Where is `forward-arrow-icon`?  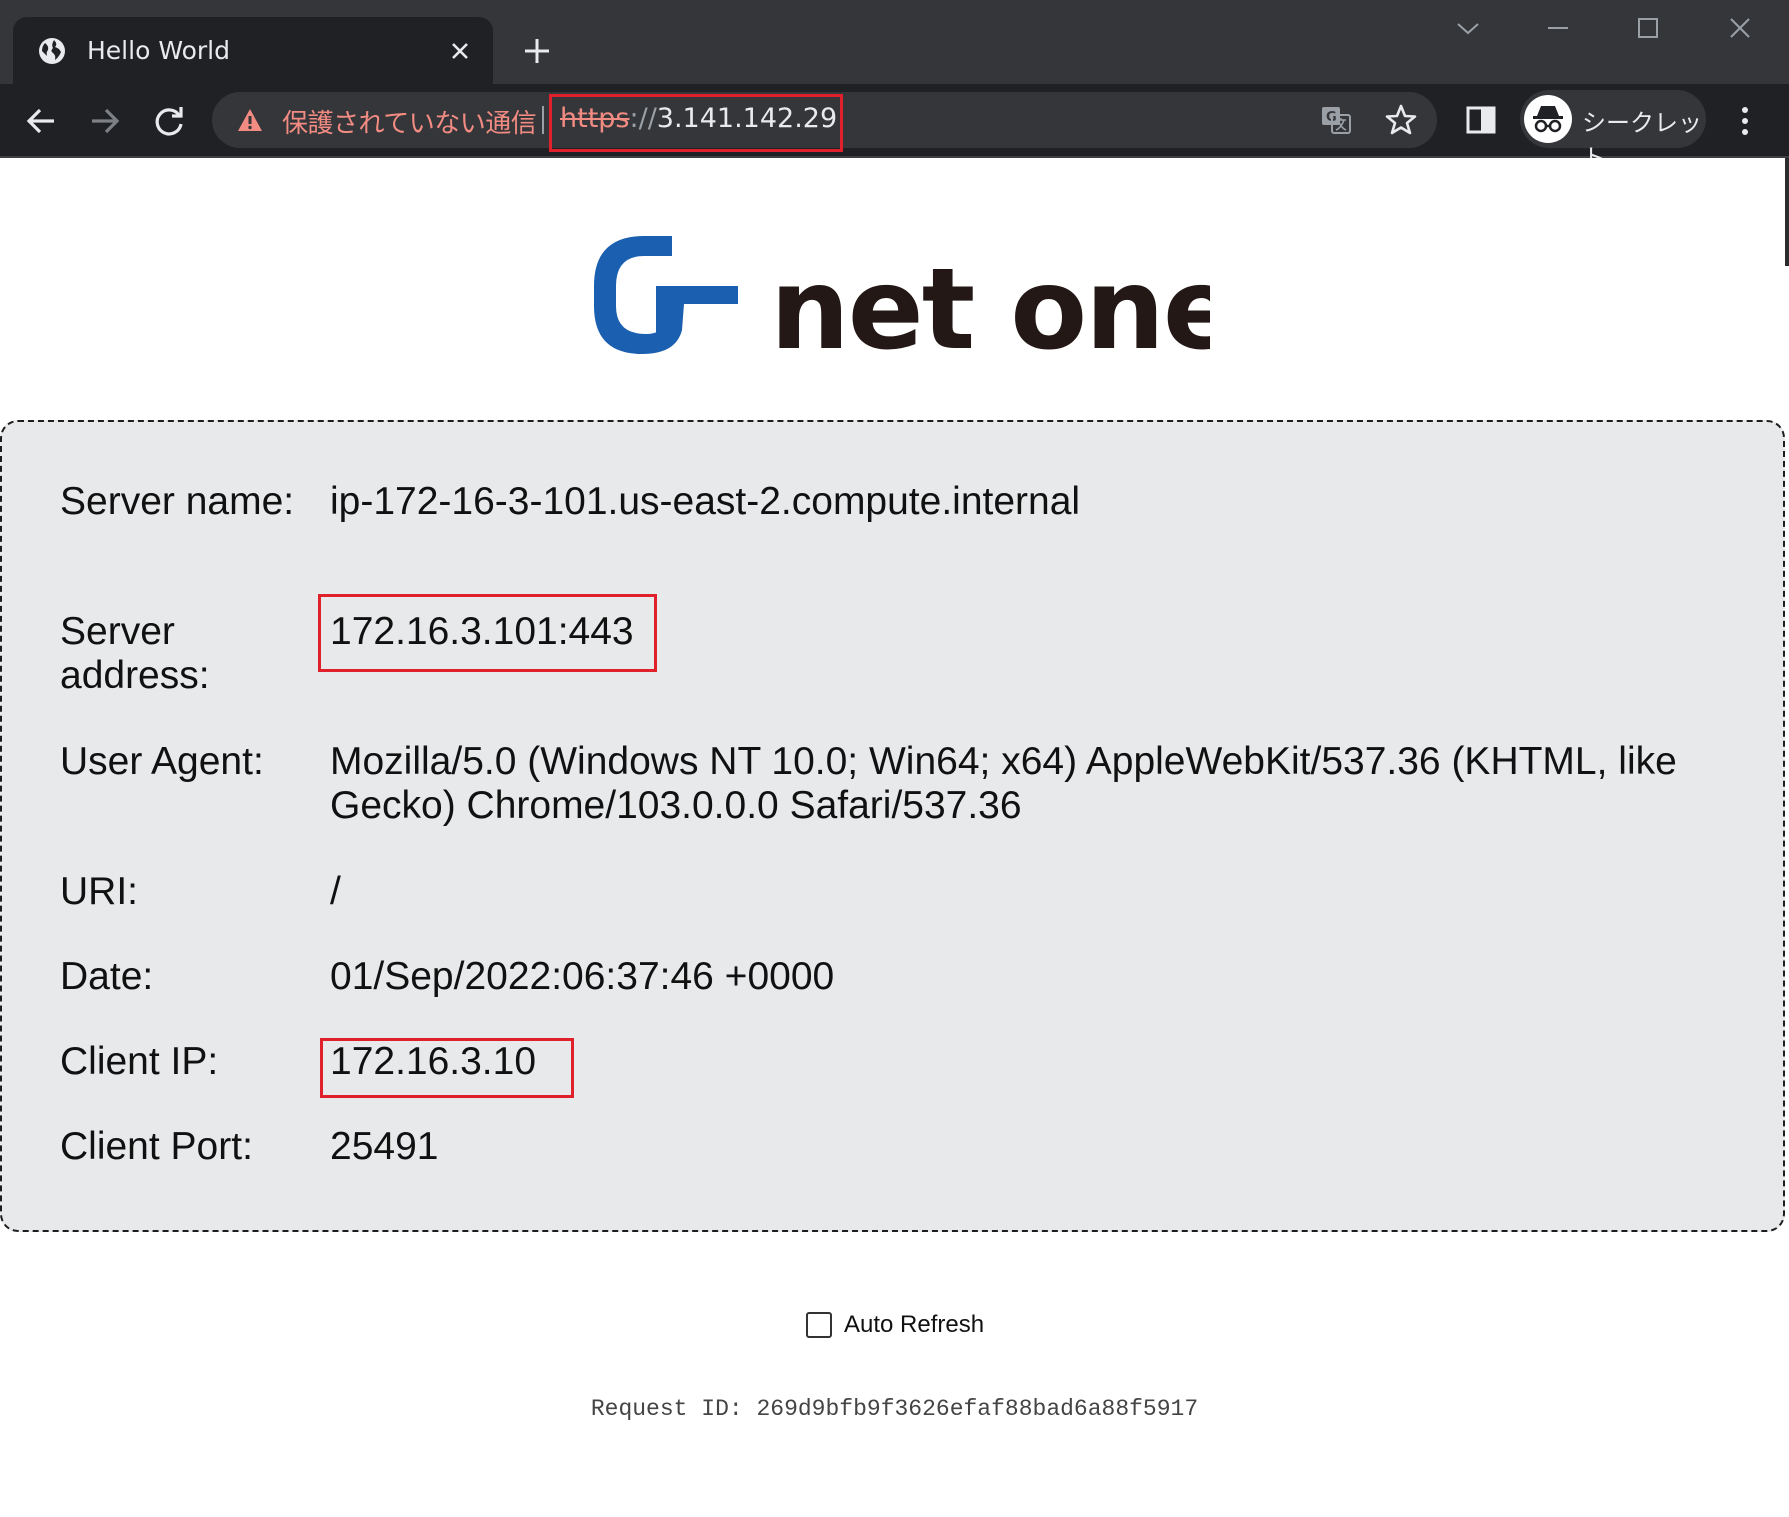
forward-arrow-icon is located at coordinates (105, 121).